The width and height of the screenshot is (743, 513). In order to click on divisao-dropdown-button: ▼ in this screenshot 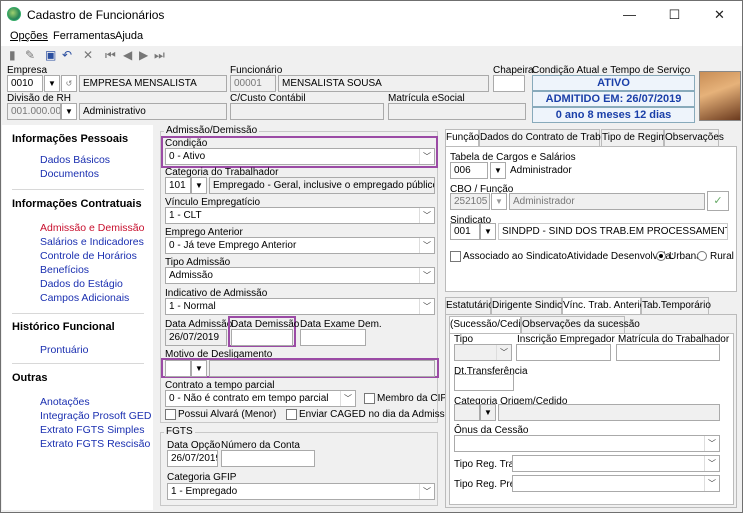, I will do `click(69, 111)`.